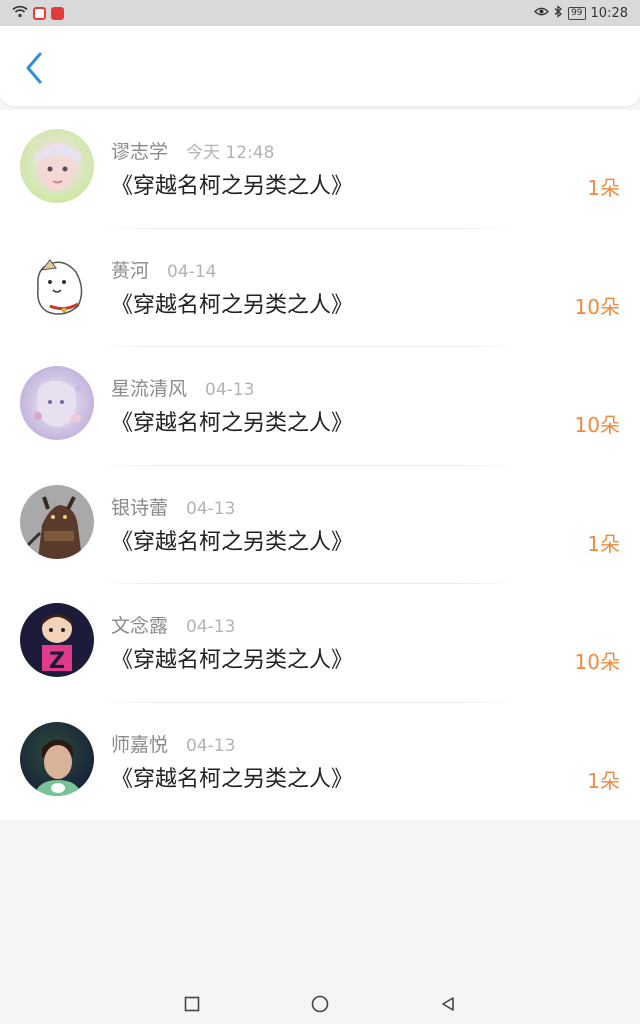 This screenshot has width=640, height=1024. Describe the element at coordinates (140, 744) in the screenshot. I see `user-name: 师嘉悦` at that location.